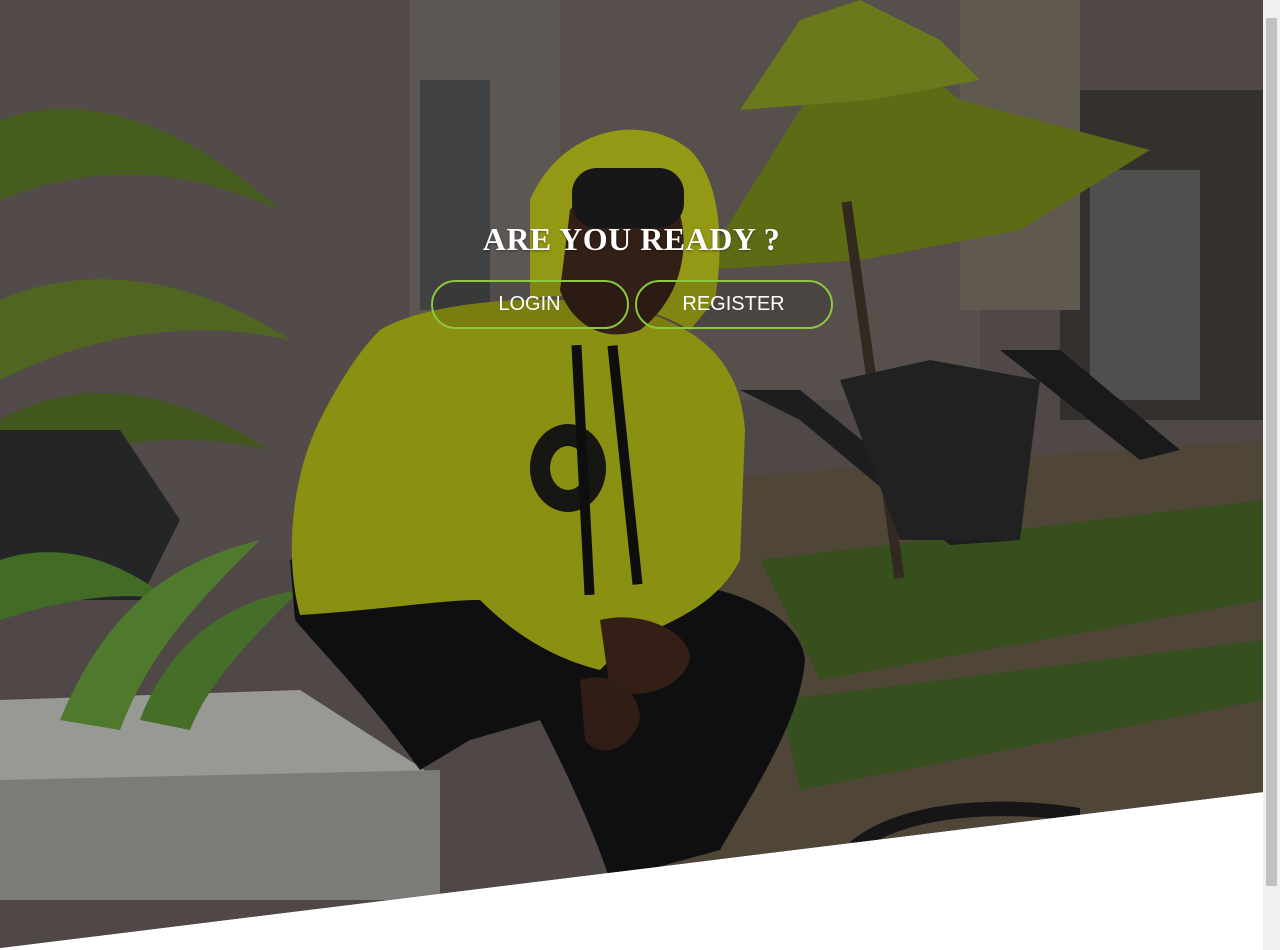 This screenshot has width=1280, height=950. I want to click on call-to-action: ARE YOU READY ? LOGIN REGISTER, so click(631, 273).